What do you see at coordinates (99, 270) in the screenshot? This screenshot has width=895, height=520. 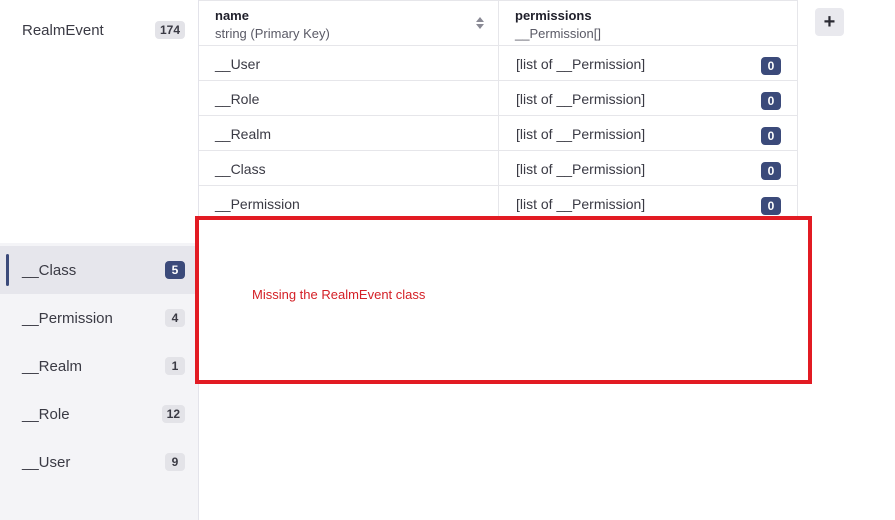 I see `sidebar-item-class: __Class 5` at bounding box center [99, 270].